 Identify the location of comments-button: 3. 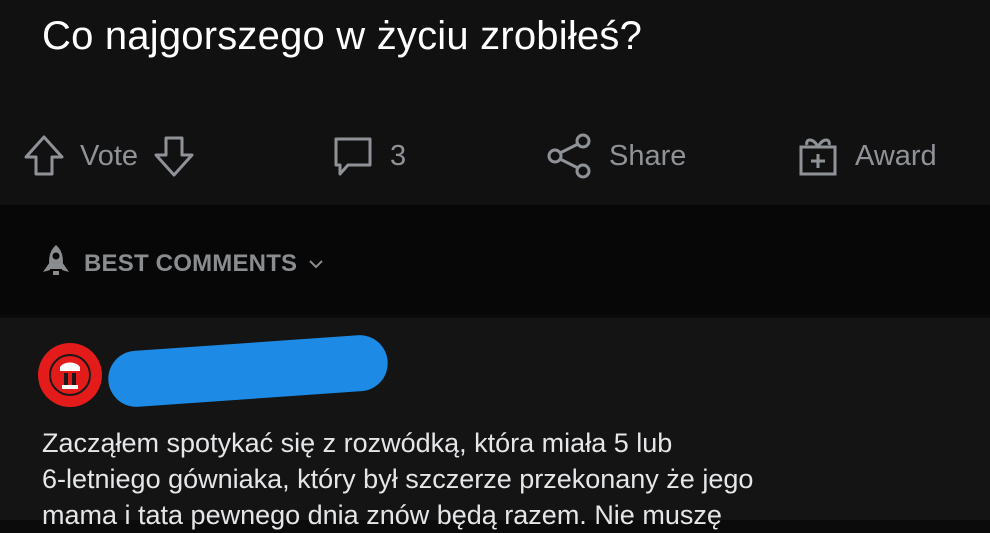
(368, 156).